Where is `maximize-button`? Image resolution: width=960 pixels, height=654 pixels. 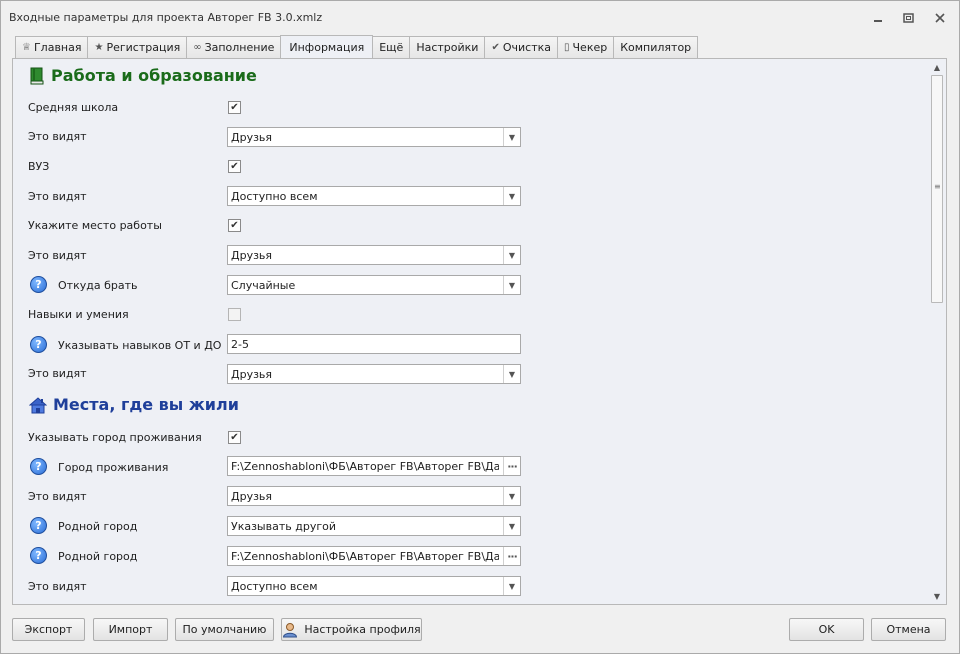 maximize-button is located at coordinates (908, 18).